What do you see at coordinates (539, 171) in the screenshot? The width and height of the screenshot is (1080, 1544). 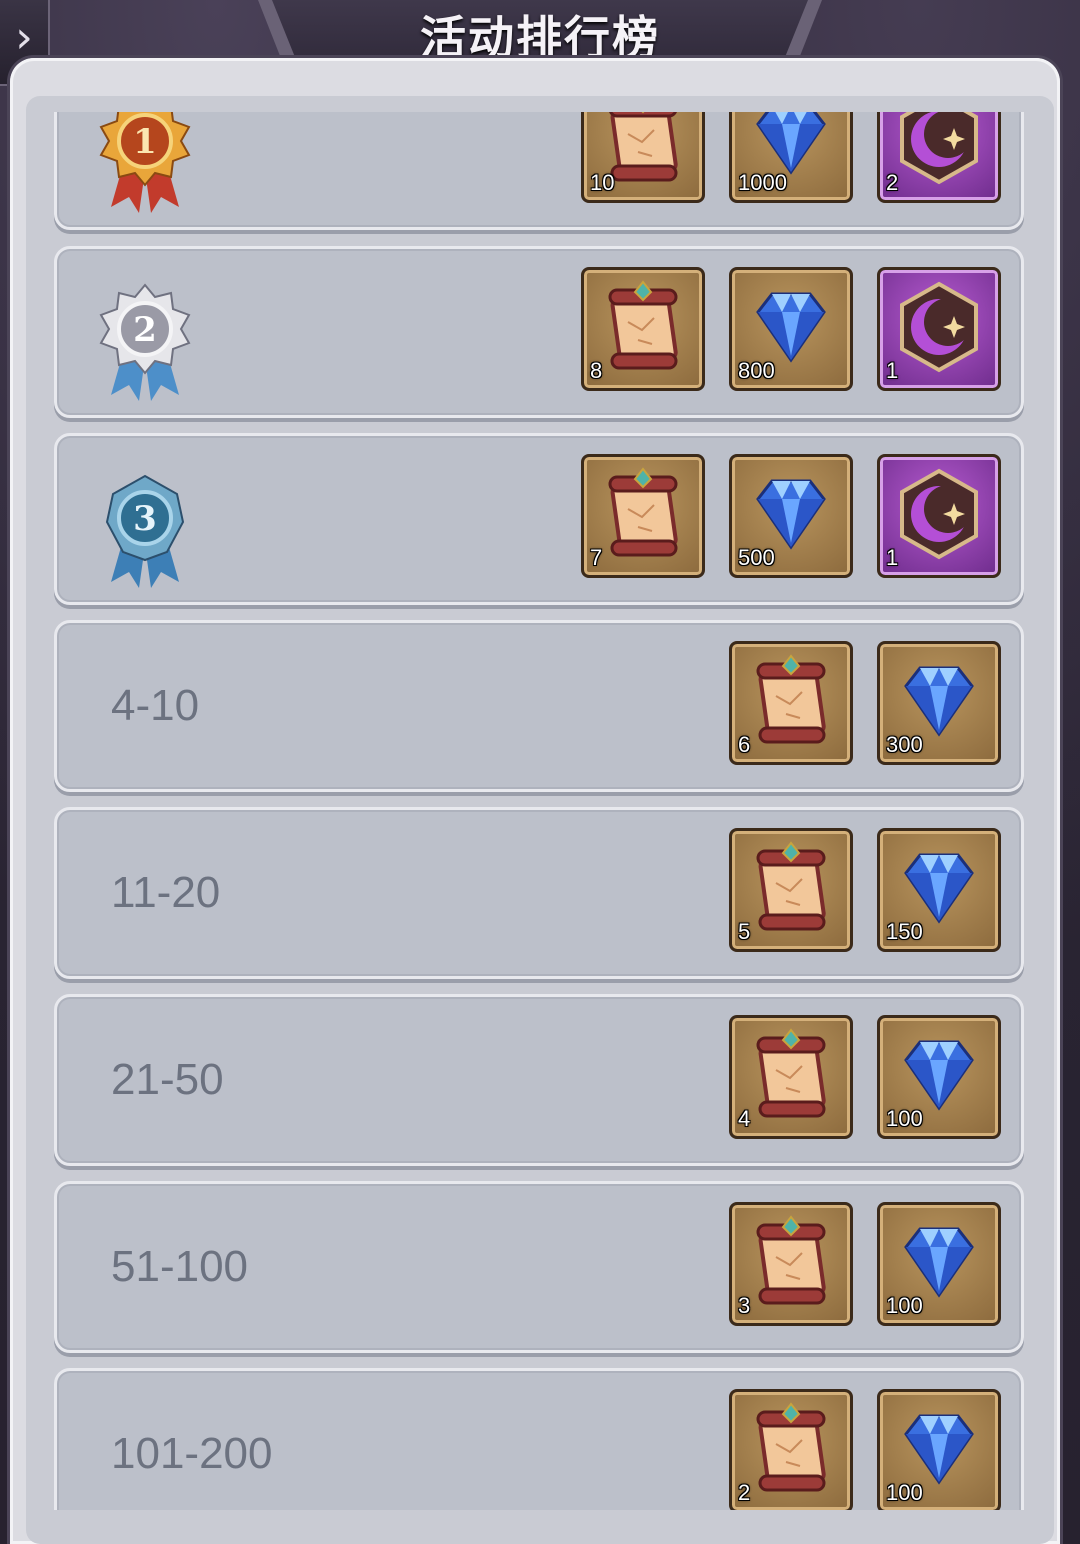 I see `rank-row-1: 1 10 1000 2` at bounding box center [539, 171].